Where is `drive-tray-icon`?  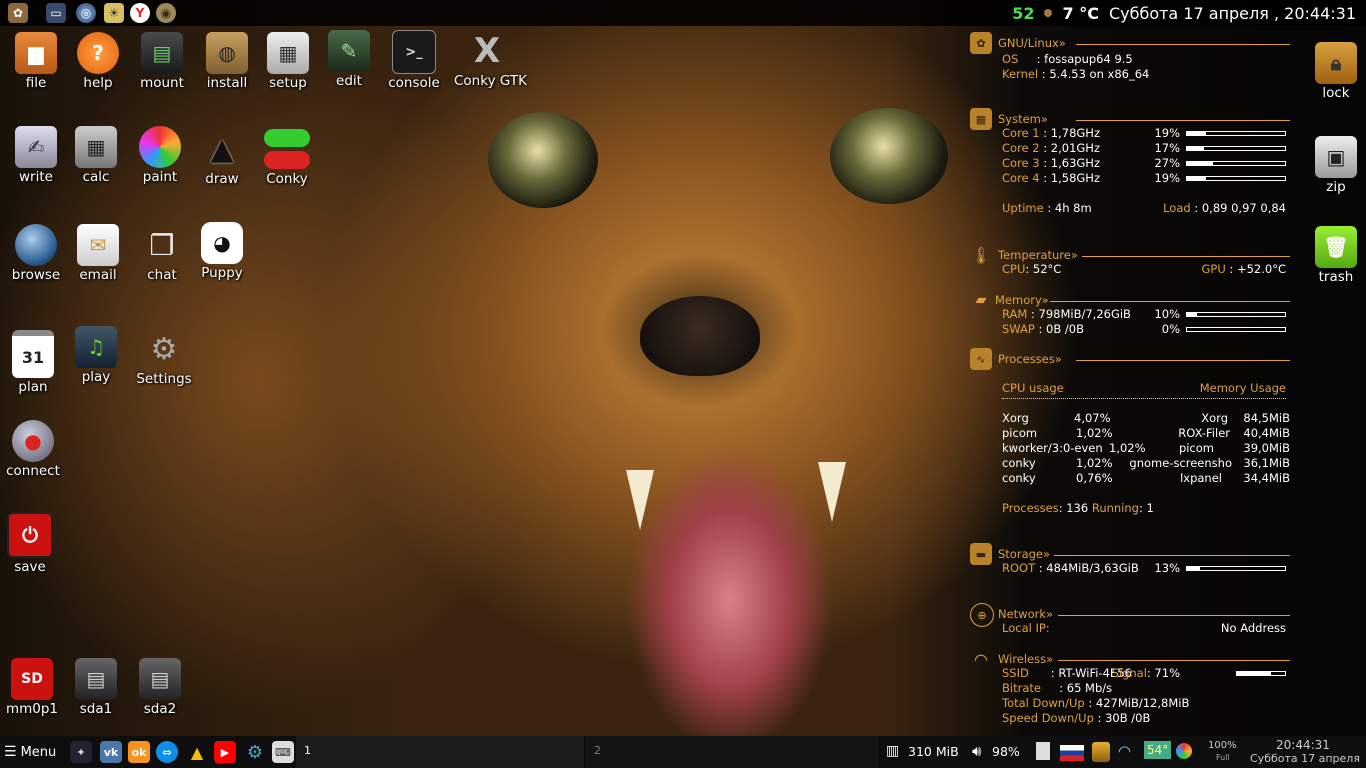 drive-tray-icon is located at coordinates (1101, 752).